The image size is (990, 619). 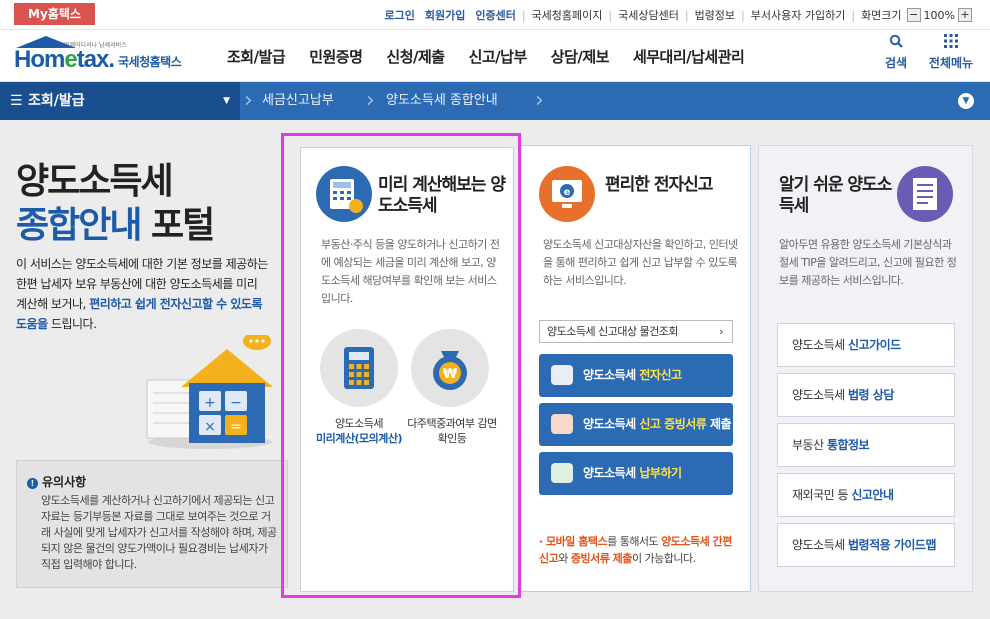 What do you see at coordinates (16, 101) in the screenshot?
I see `hamburger-icon: ☰` at bounding box center [16, 101].